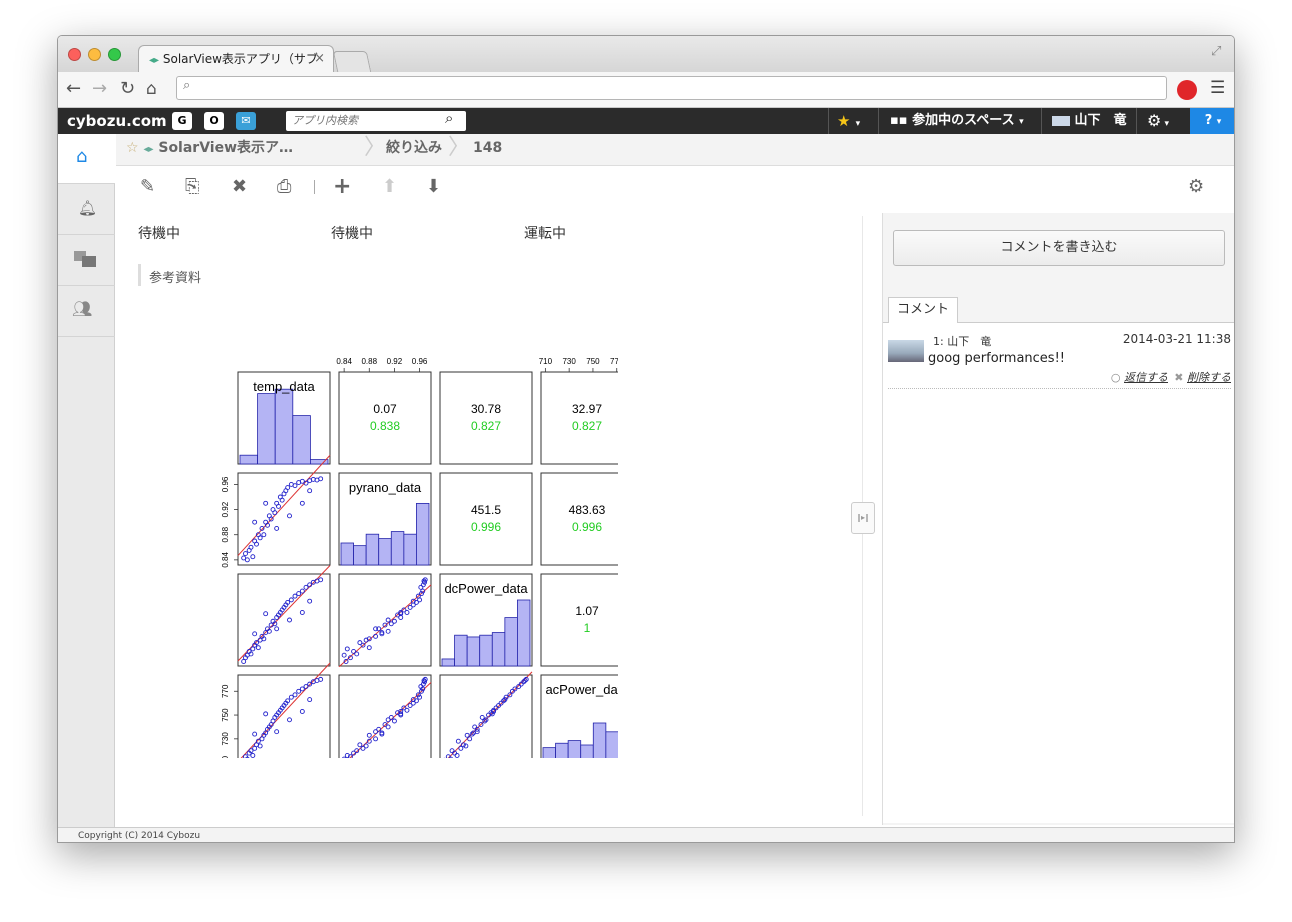 Image resolution: width=1292 pixels, height=922 pixels. I want to click on edit-icon: ✎, so click(147, 187).